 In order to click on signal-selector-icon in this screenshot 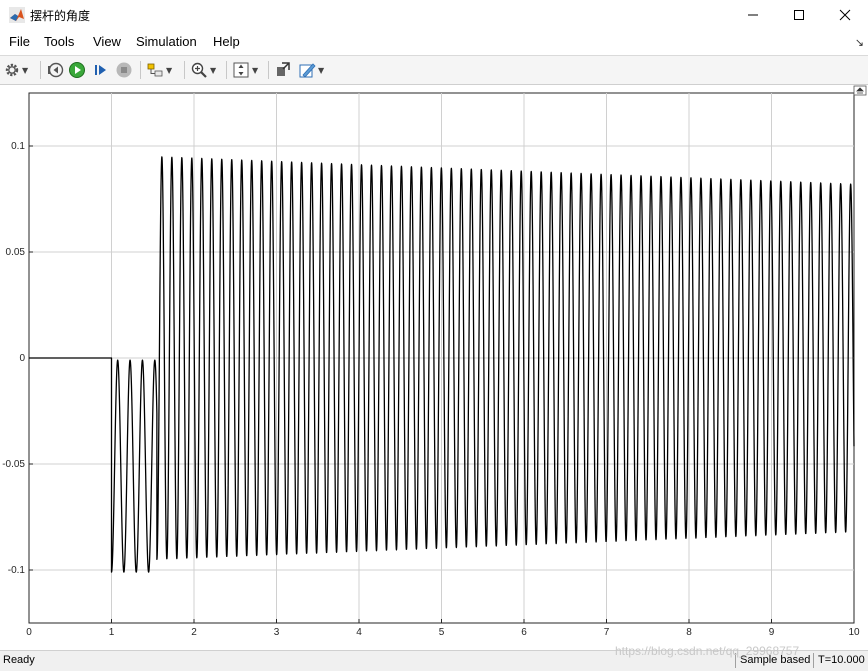, I will do `click(283, 69)`.